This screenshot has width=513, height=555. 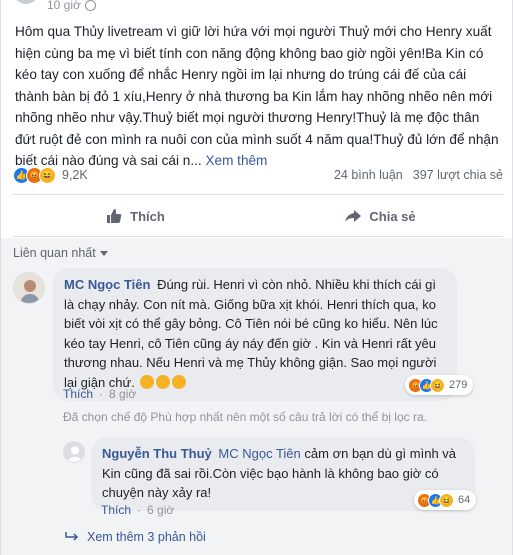 I want to click on reply-like-link: Thích, so click(x=116, y=510).